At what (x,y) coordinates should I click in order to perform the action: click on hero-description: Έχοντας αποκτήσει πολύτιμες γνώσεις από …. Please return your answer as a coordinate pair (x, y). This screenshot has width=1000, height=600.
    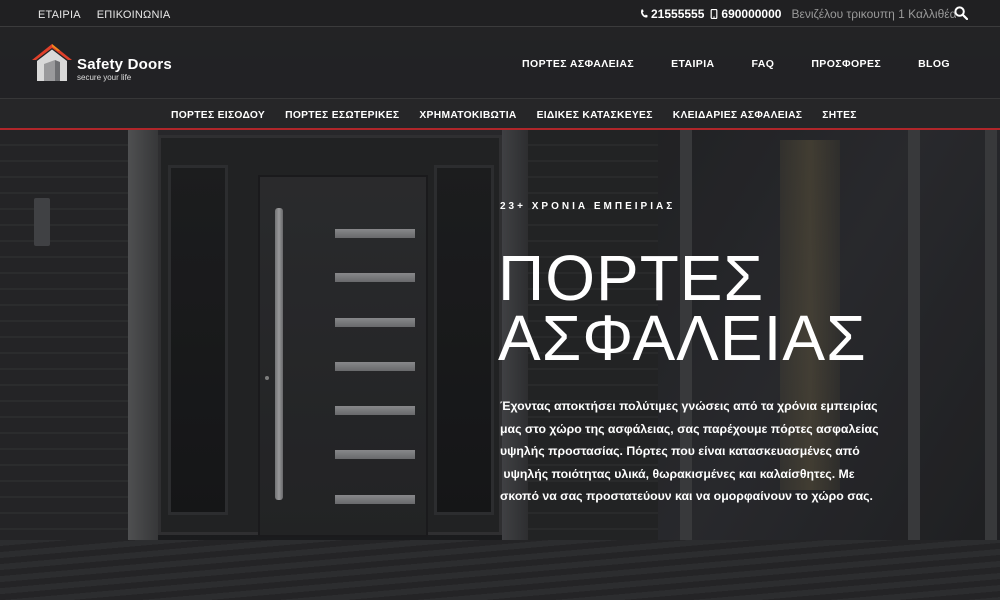
    Looking at the image, I should click on (695, 451).